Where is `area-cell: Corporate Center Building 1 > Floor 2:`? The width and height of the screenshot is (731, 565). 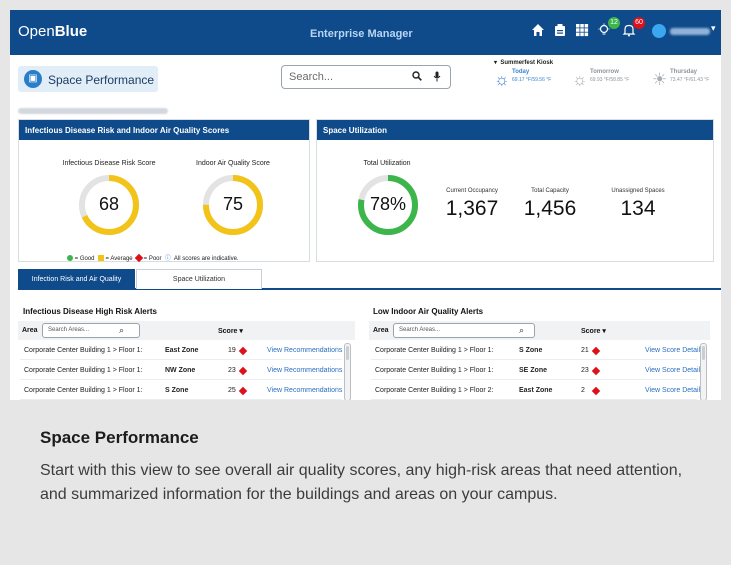 area-cell: Corporate Center Building 1 > Floor 2: is located at coordinates (434, 390).